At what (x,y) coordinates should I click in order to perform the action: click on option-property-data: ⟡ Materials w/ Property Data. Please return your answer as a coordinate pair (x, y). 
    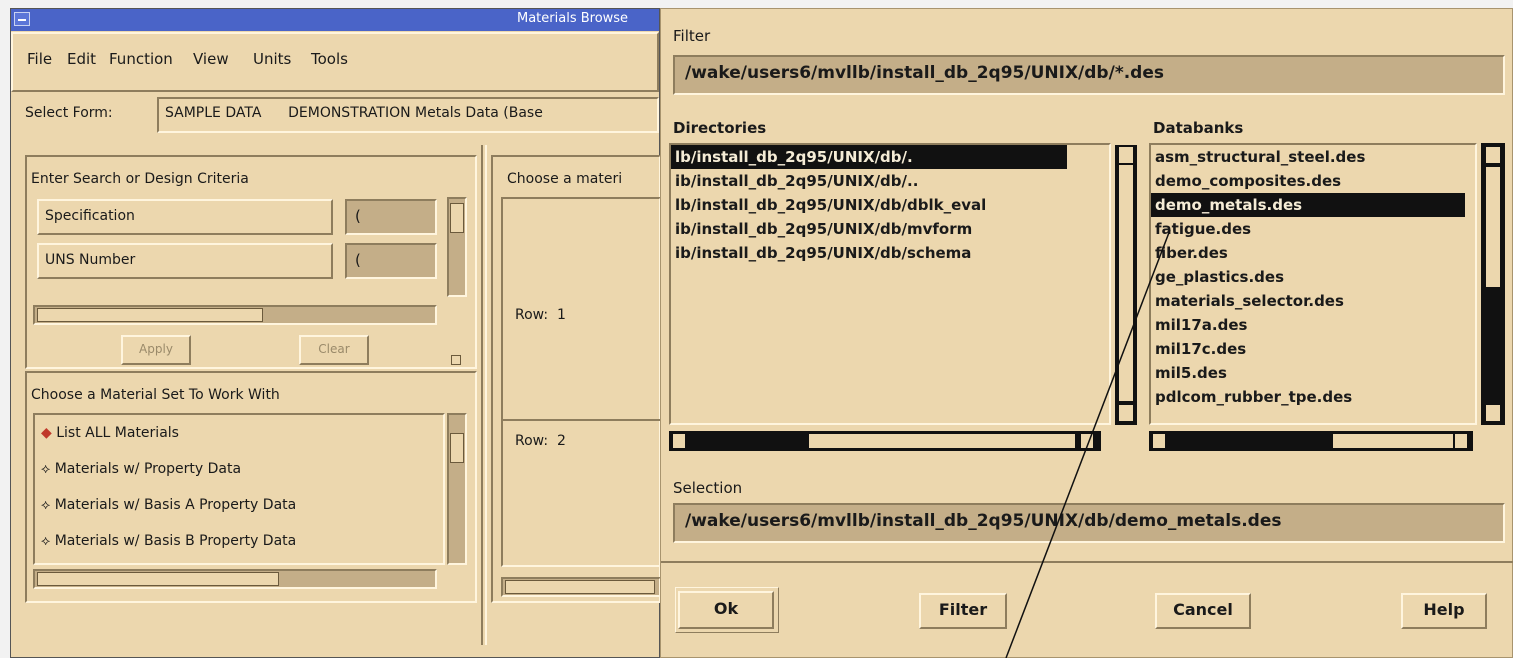
    Looking at the image, I should click on (141, 469).